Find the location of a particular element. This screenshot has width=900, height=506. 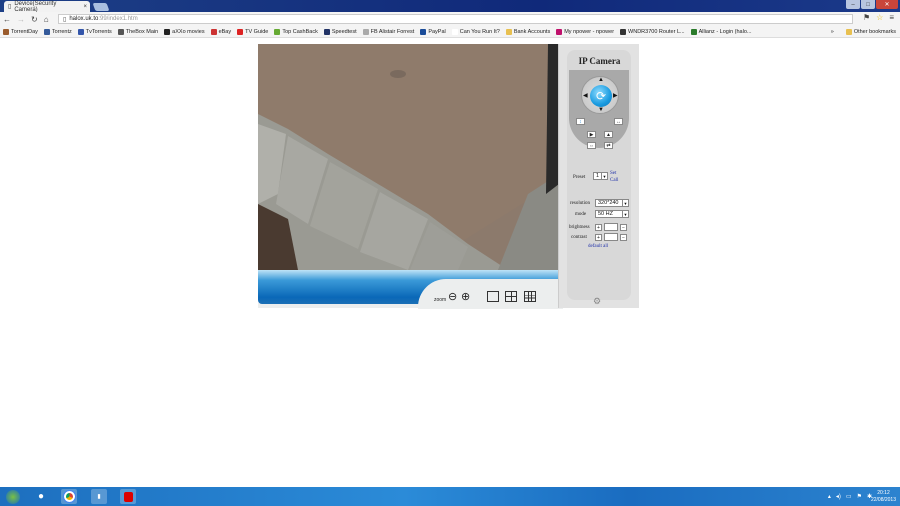

bookmark-item: Torrentz is located at coordinates (57, 31).